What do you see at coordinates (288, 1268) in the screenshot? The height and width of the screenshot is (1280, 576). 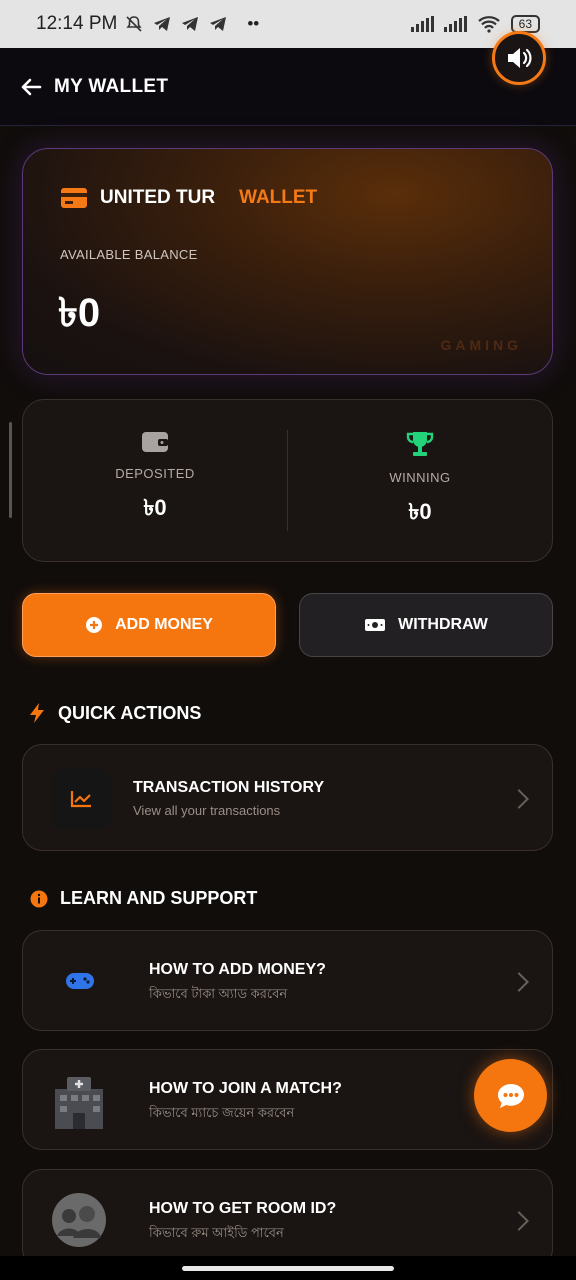 I see `home-gesture-handle` at bounding box center [288, 1268].